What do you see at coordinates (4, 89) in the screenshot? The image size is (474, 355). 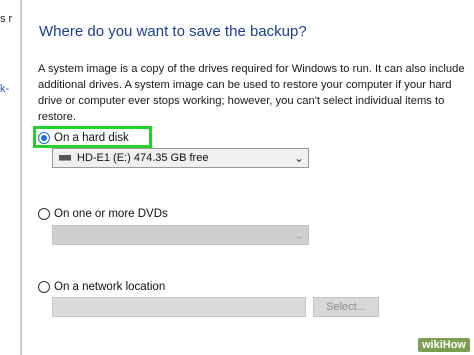 I see `background-link-fragment: k-` at bounding box center [4, 89].